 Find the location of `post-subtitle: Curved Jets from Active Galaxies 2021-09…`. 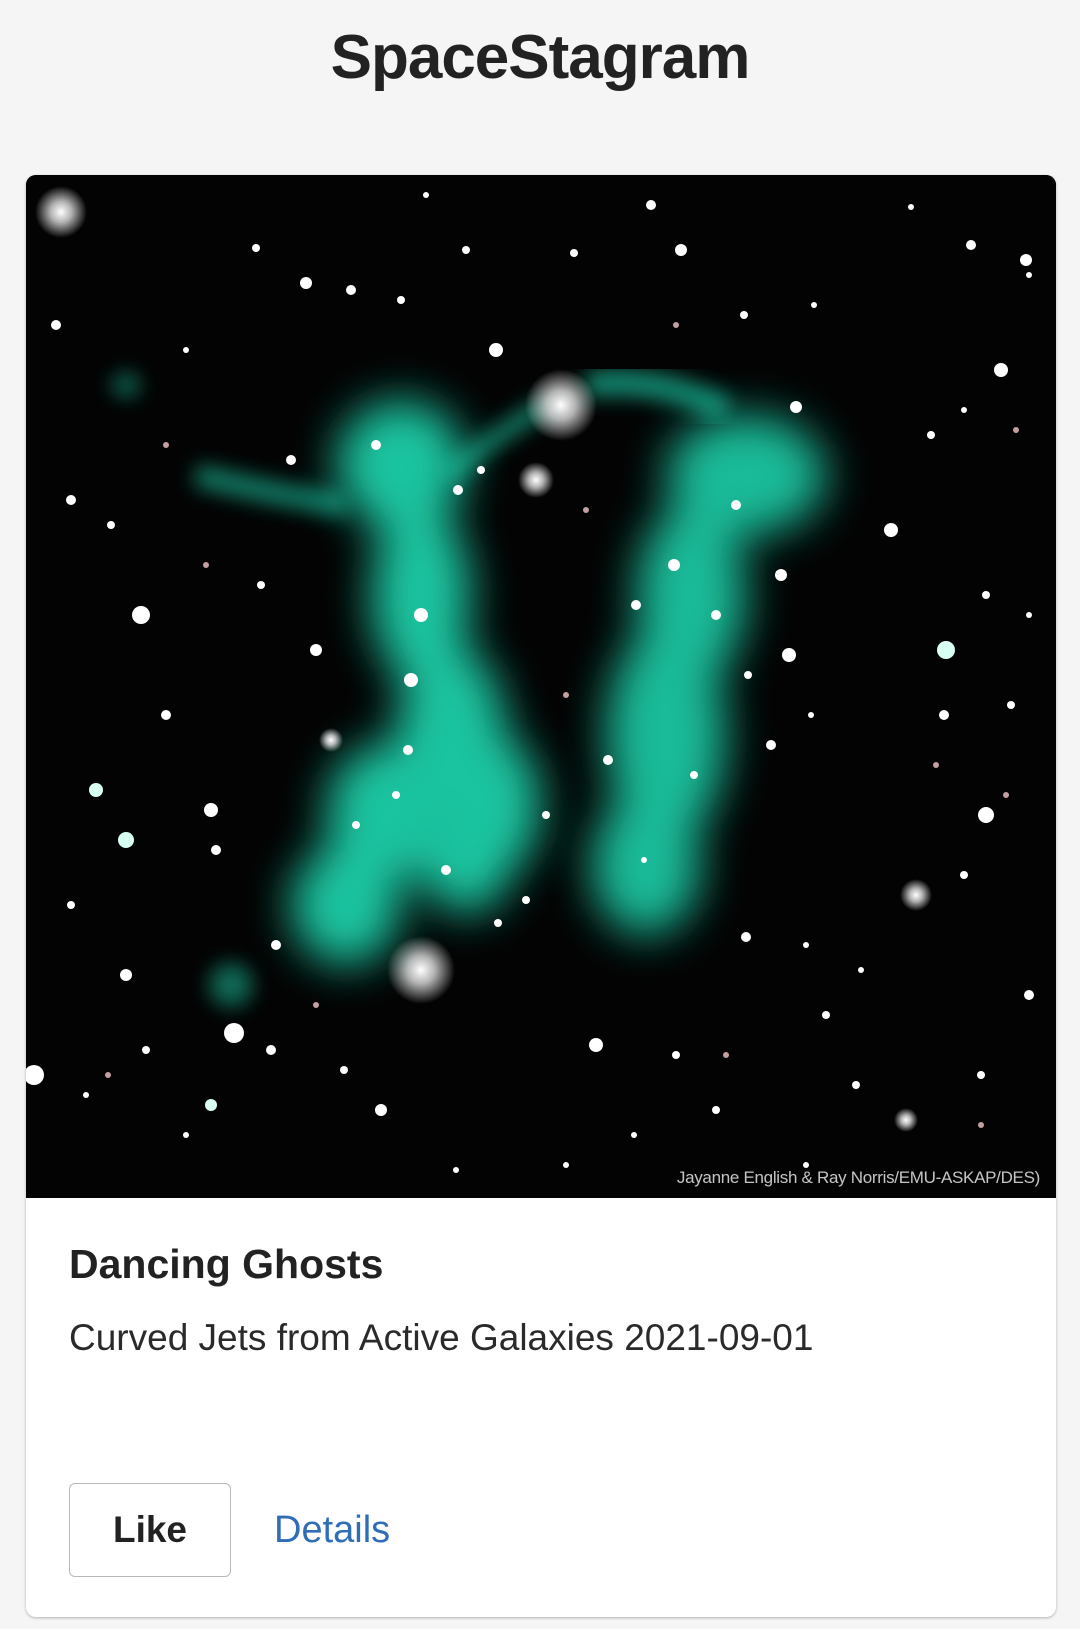

post-subtitle: Curved Jets from Active Galaxies 2021-09… is located at coordinates (441, 1337).